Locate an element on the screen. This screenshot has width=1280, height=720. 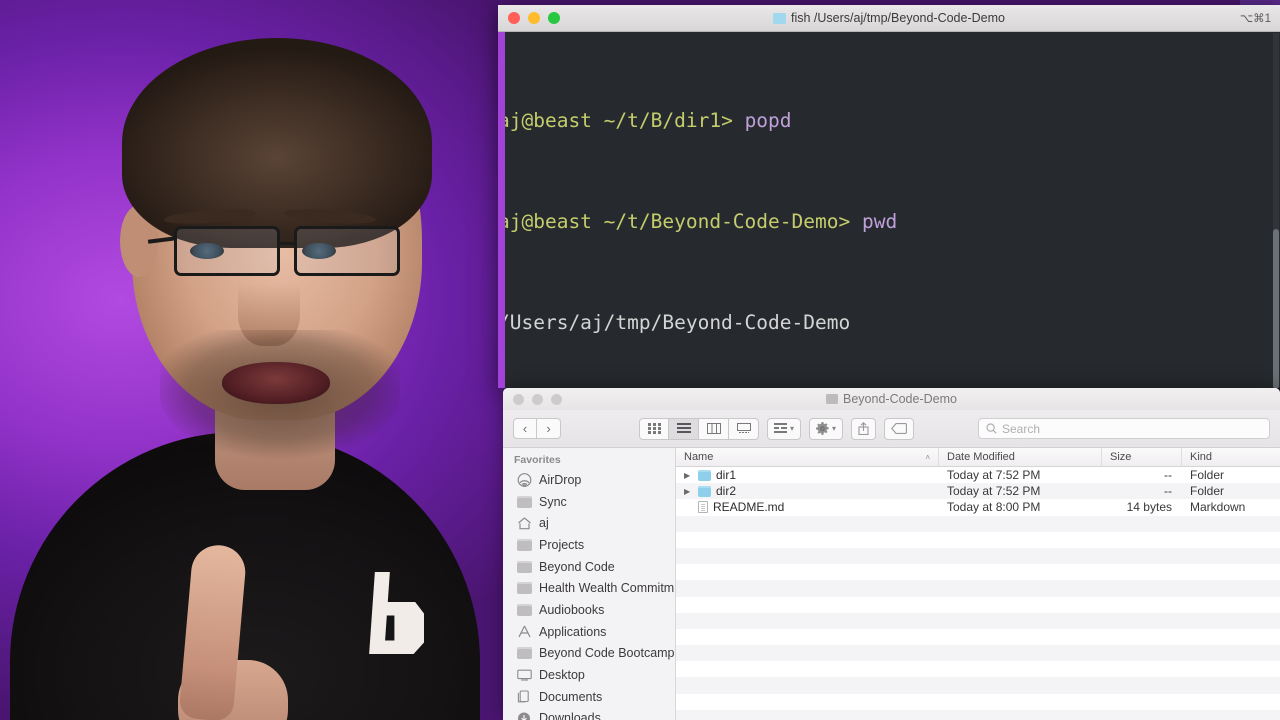
window-controls is located at coordinates (534, 18).